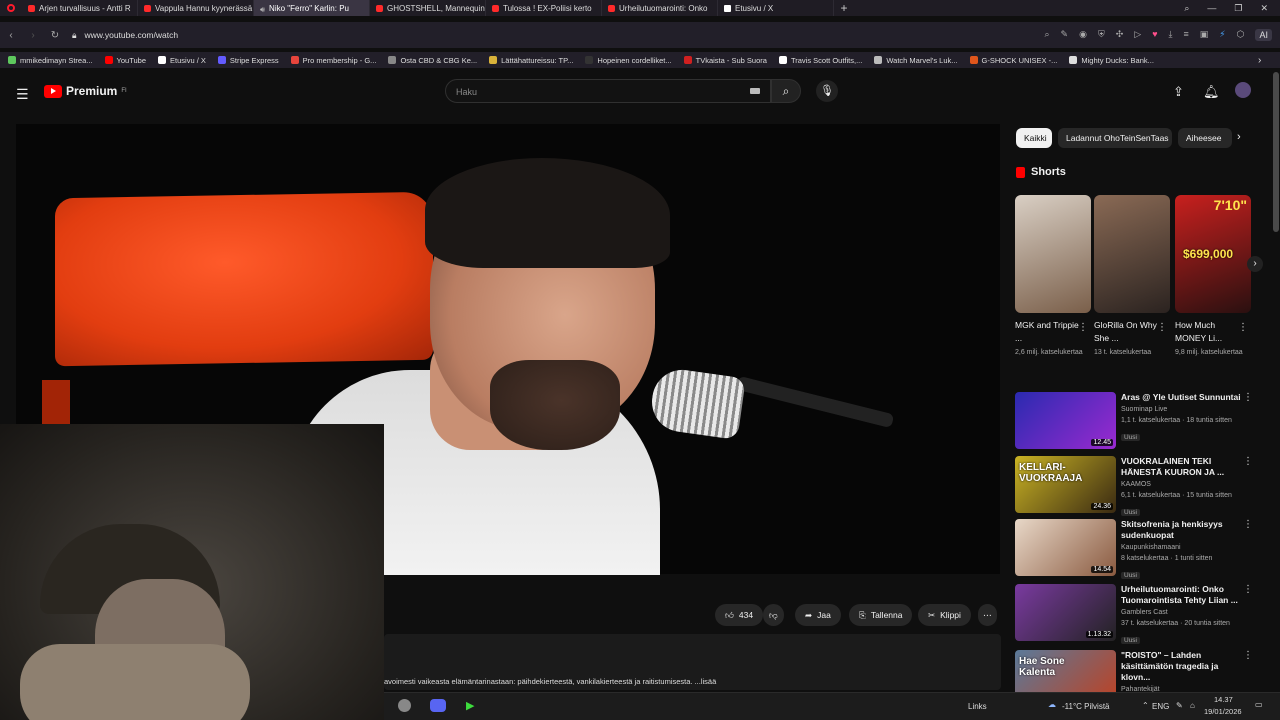 The height and width of the screenshot is (720, 1280). Describe the element at coordinates (1192, 705) in the screenshot. I see `network-icon: ⌂` at that location.